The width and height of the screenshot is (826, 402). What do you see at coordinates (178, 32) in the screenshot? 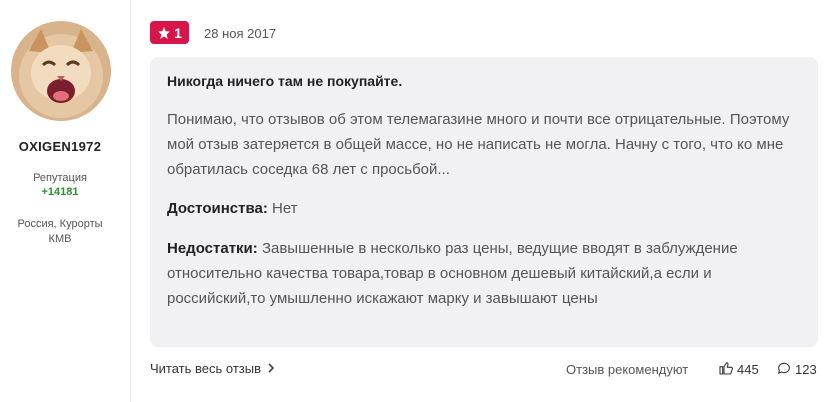
I see `rating-value: 1` at bounding box center [178, 32].